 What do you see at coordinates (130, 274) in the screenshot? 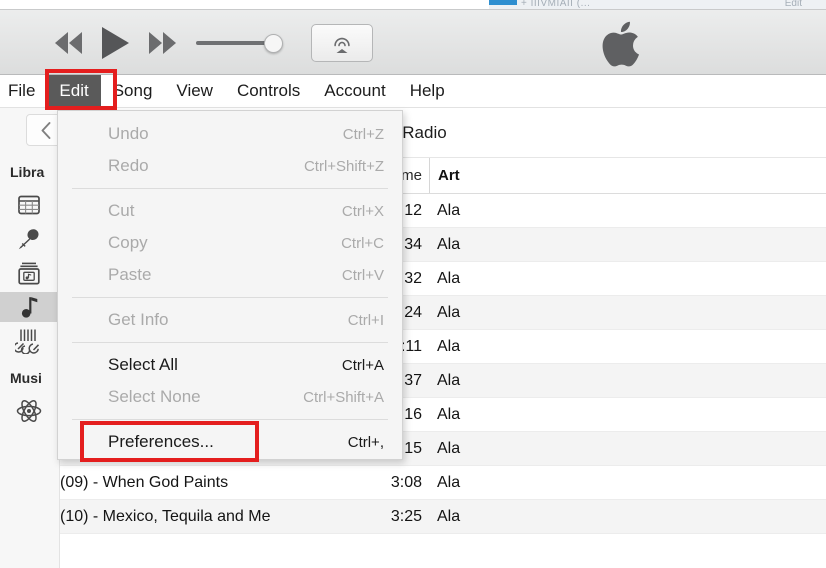
I see `menu-item-label: Paste` at bounding box center [130, 274].